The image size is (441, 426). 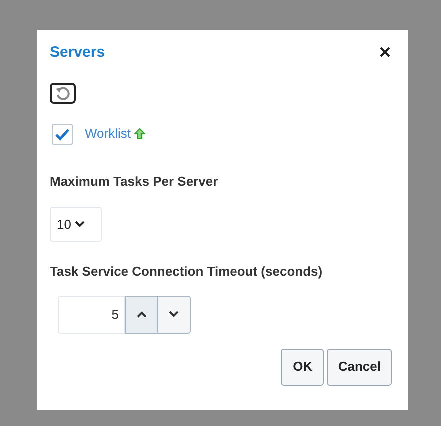 I want to click on dialog-title: Servers, so click(x=78, y=53).